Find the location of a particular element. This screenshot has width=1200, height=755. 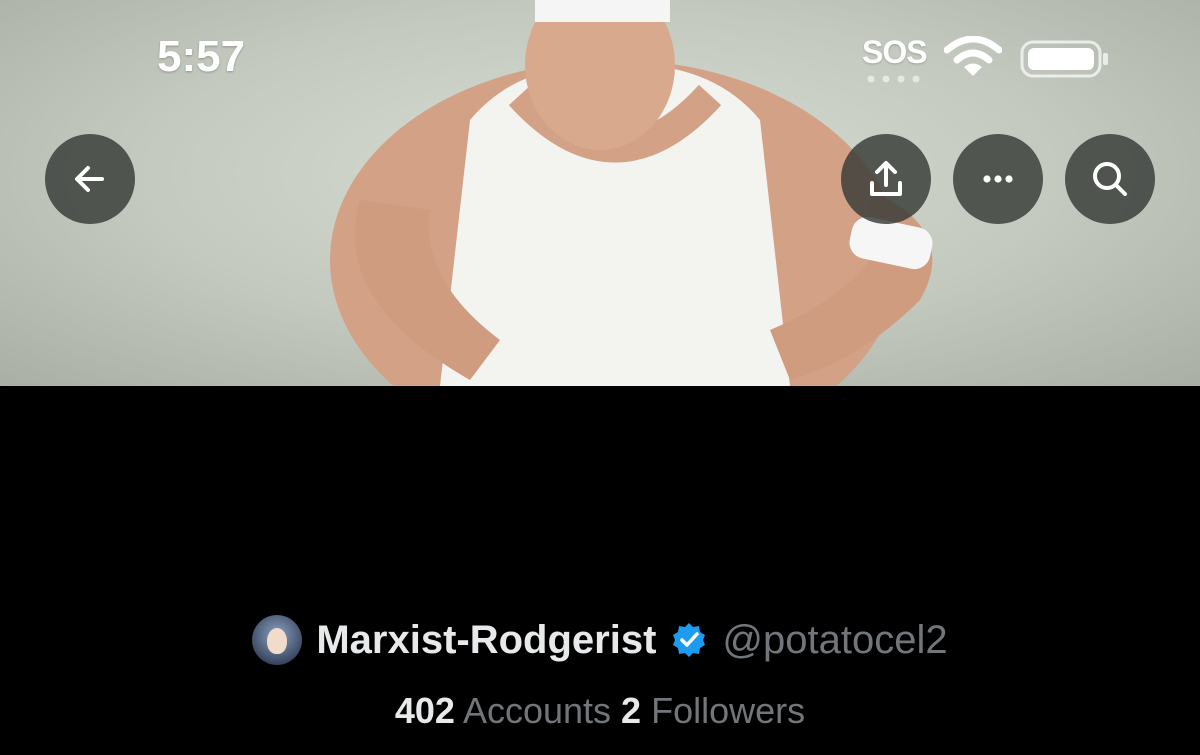

accounts-label: Accounts is located at coordinates (537, 710).